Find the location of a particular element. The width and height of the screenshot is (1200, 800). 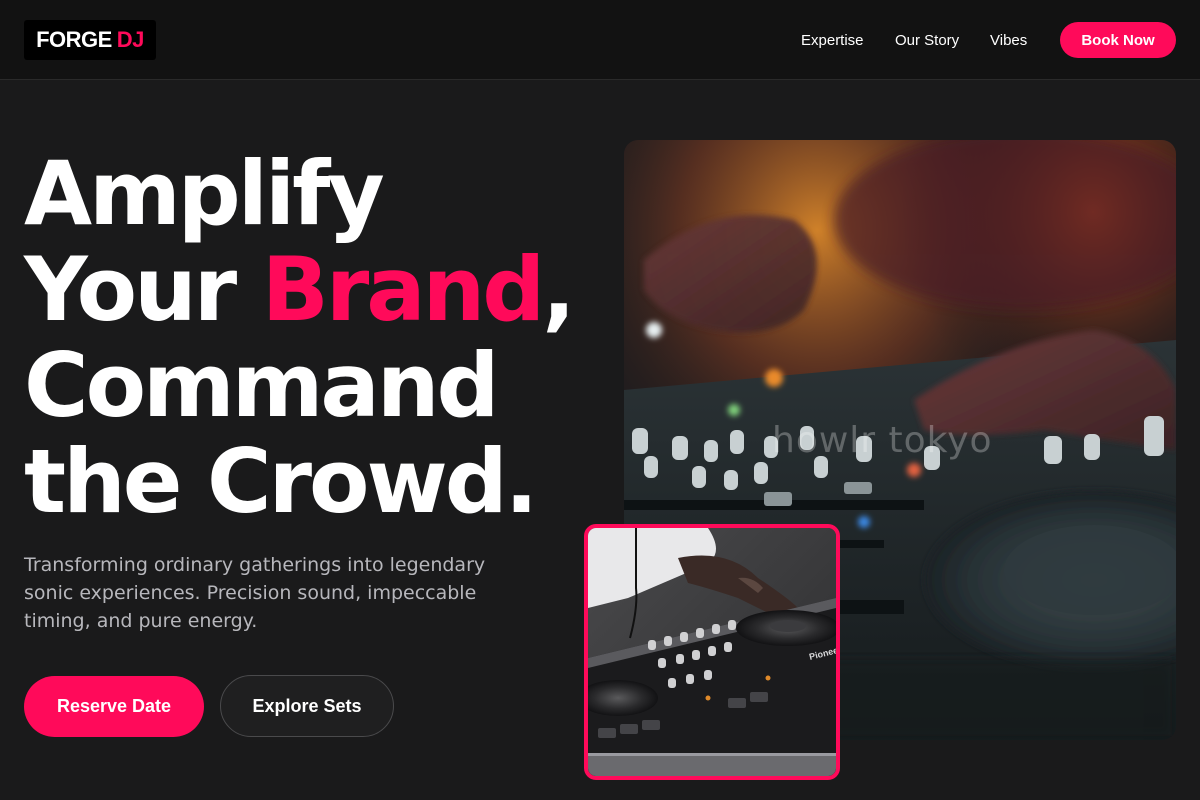

explore-sets-button: Explore Sets is located at coordinates (307, 706).